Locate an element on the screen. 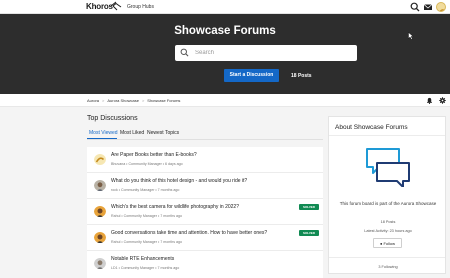  breadcrumb: Aurora > Aurora Showcase > Showcase Forums is located at coordinates (133, 100).